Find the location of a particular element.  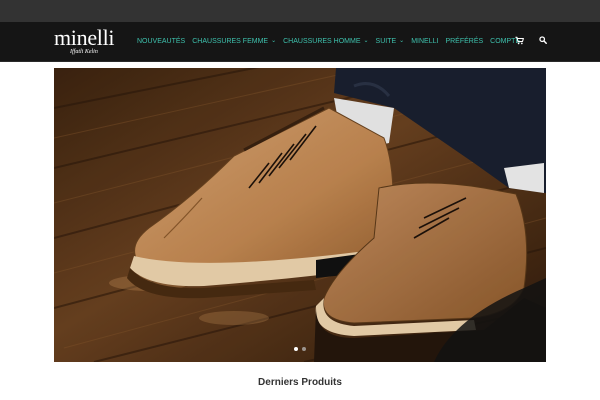

cart-icon is located at coordinates (519, 40).